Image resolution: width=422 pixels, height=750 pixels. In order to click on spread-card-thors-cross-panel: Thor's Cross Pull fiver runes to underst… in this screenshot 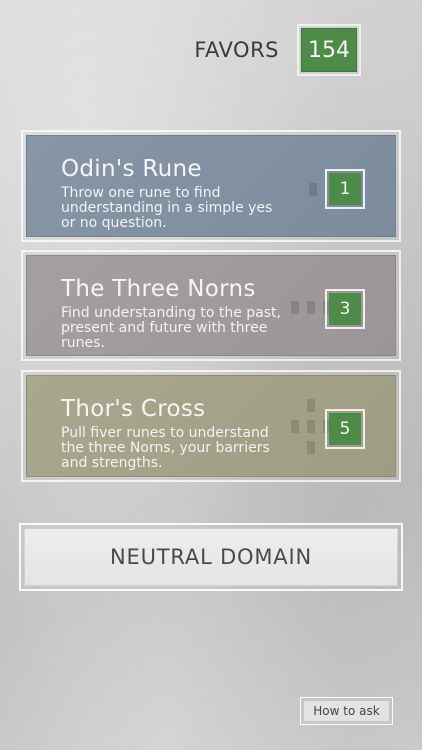, I will do `click(211, 426)`.